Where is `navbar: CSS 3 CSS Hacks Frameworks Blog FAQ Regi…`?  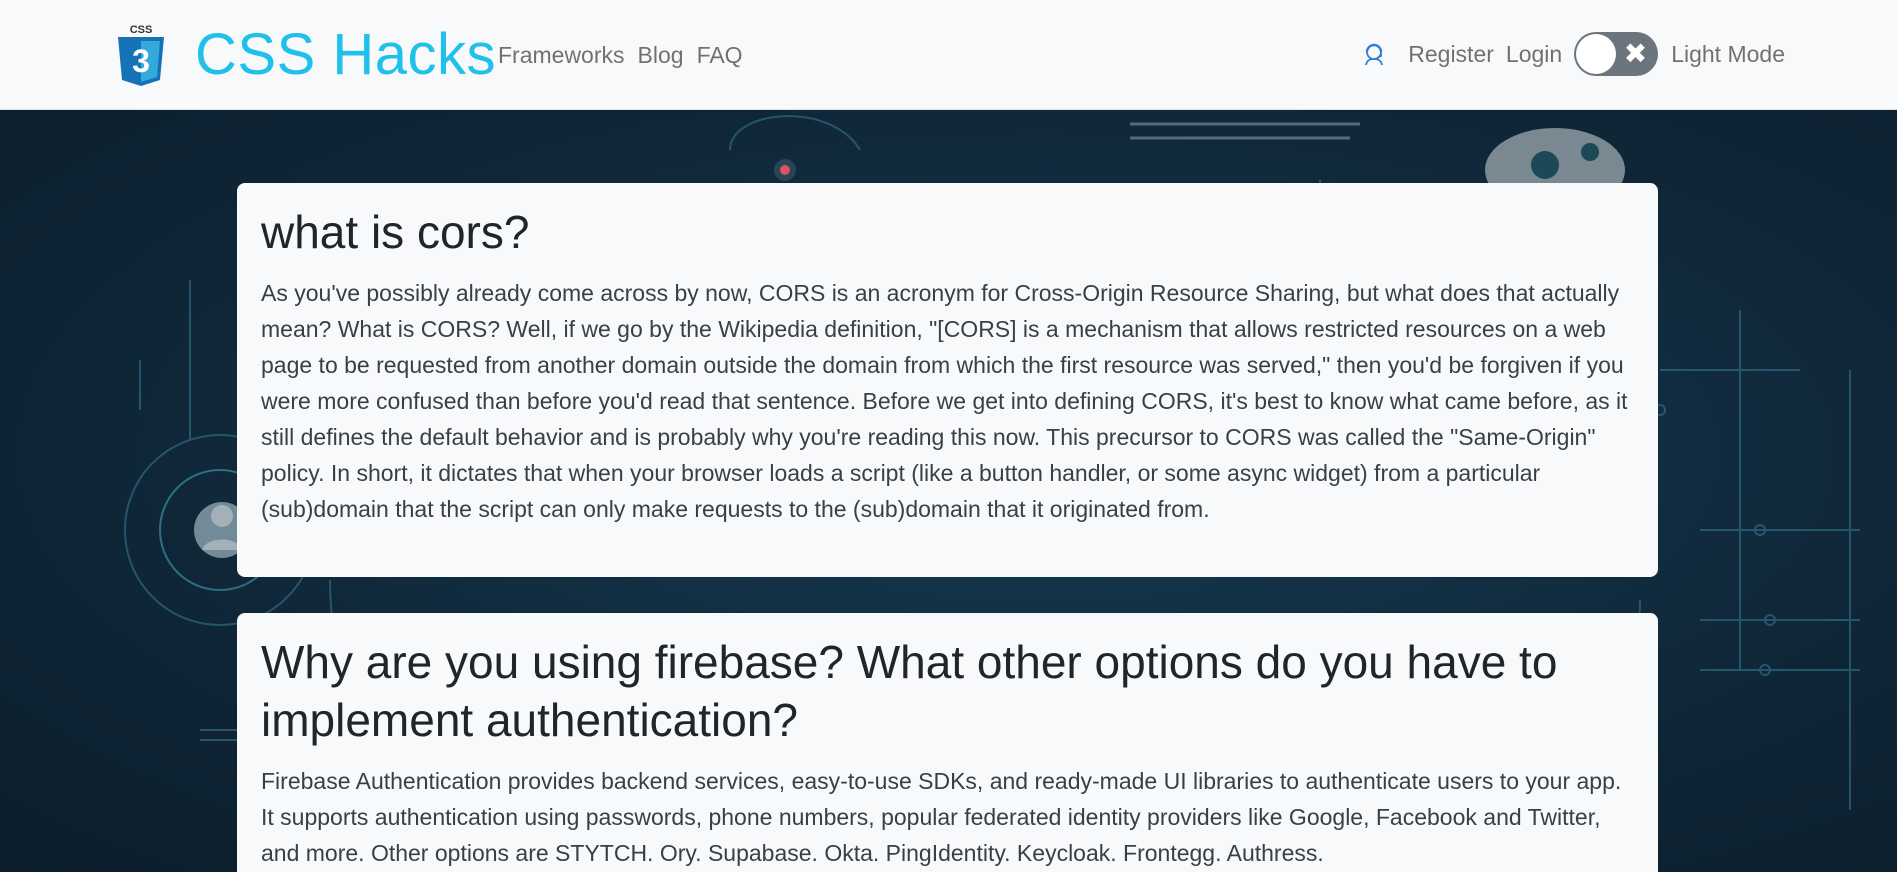
navbar: CSS 3 CSS Hacks Frameworks Blog FAQ Regi… is located at coordinates (948, 55).